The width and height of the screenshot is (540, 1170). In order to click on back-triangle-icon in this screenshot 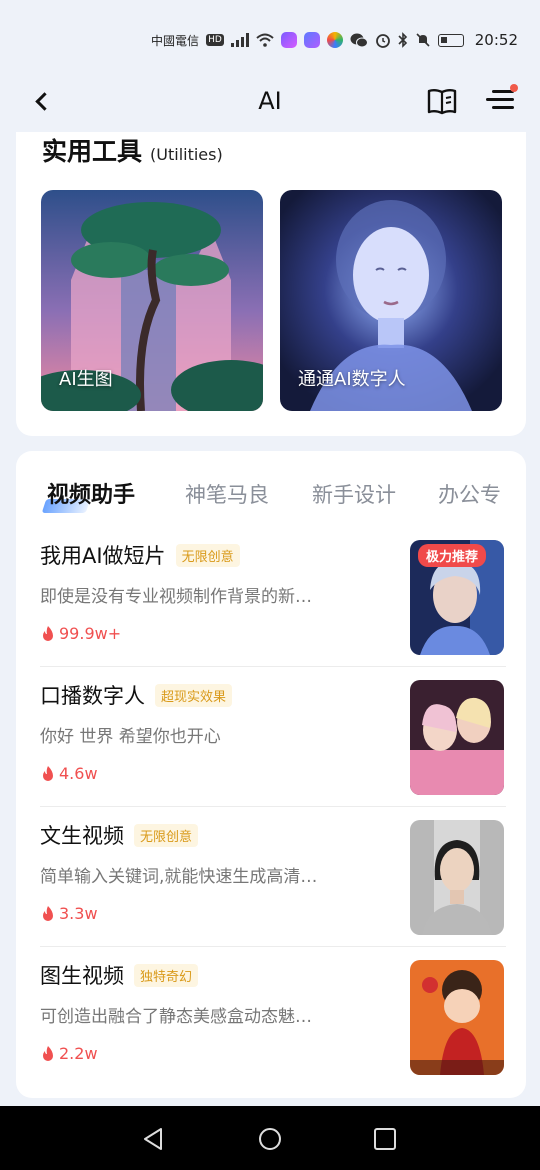, I will do `click(154, 1139)`.